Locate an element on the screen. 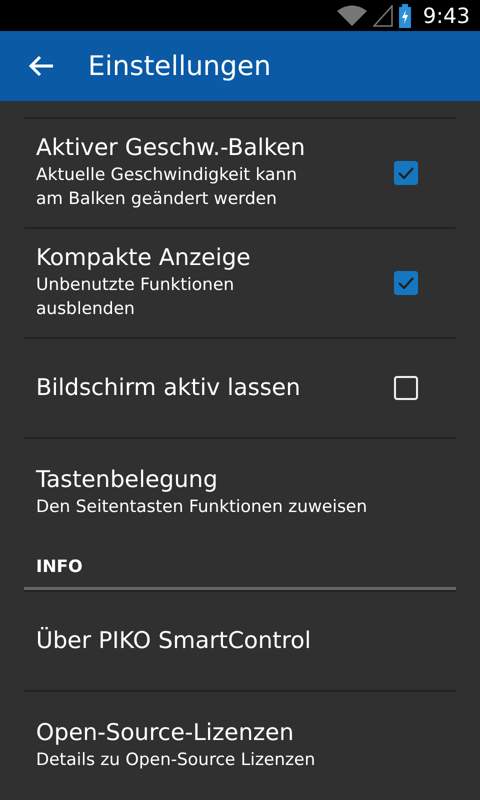  signal-icon is located at coordinates (382, 15).